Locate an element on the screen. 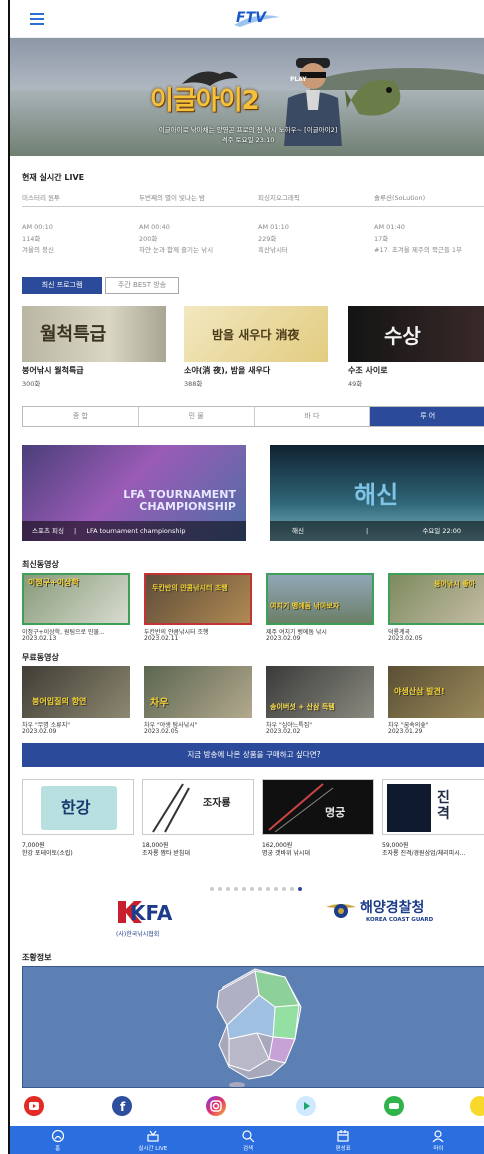  video-thumbnail: 이정구+이상학 is located at coordinates (76, 599).